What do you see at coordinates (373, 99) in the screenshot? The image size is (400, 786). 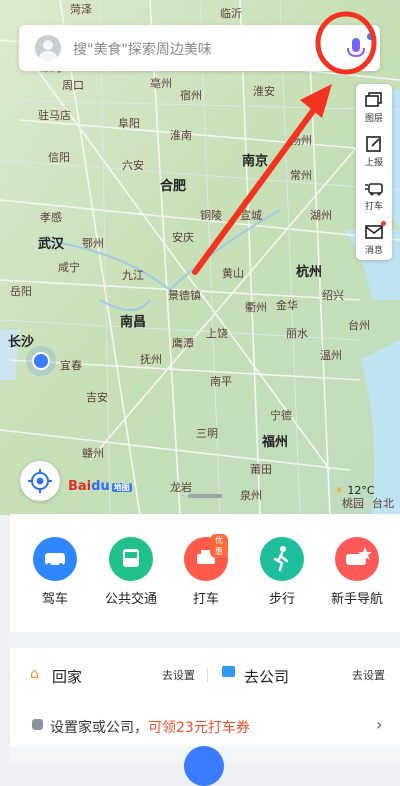 I see `layers-icon` at bounding box center [373, 99].